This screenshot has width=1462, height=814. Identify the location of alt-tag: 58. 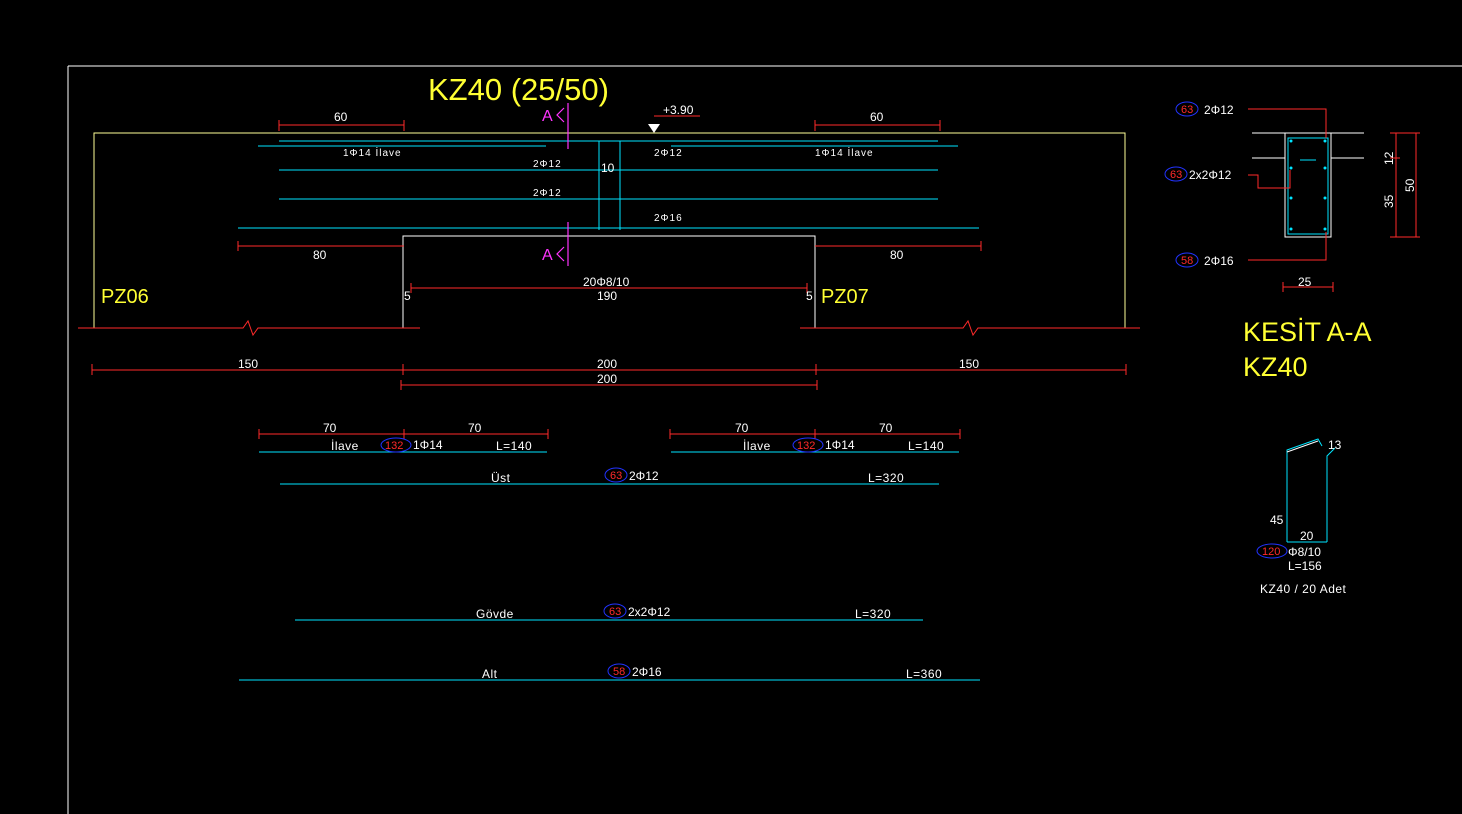
(619, 672).